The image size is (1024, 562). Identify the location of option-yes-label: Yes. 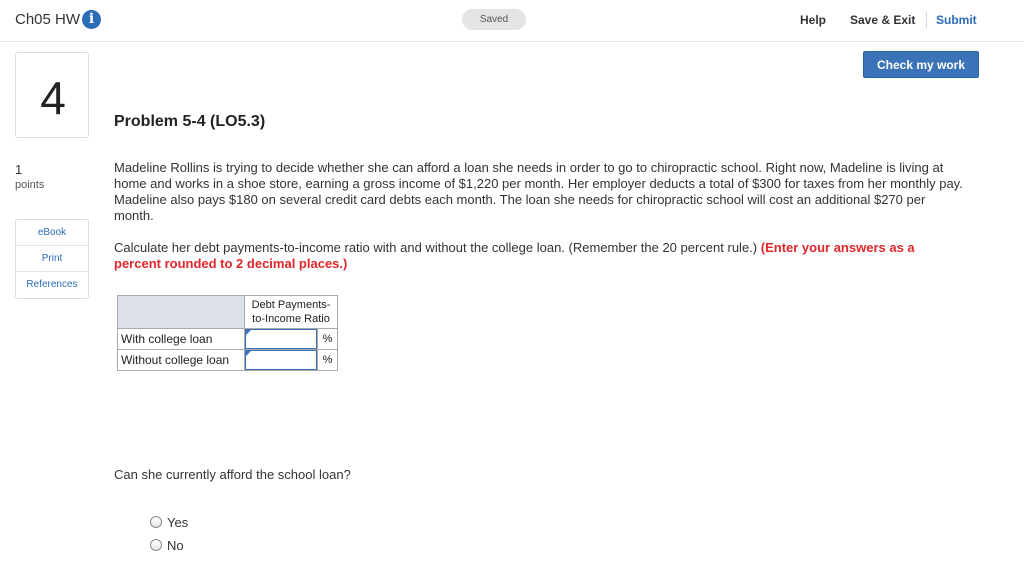
(177, 522).